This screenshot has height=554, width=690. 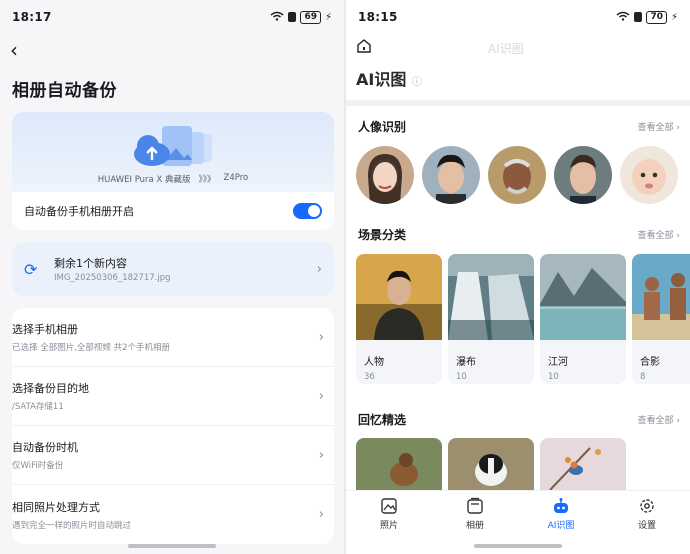 I want to click on pending-sync-card: ⟳ 剩余1个新内容 IMG_20250306_182717.jpg ›, so click(x=173, y=269).